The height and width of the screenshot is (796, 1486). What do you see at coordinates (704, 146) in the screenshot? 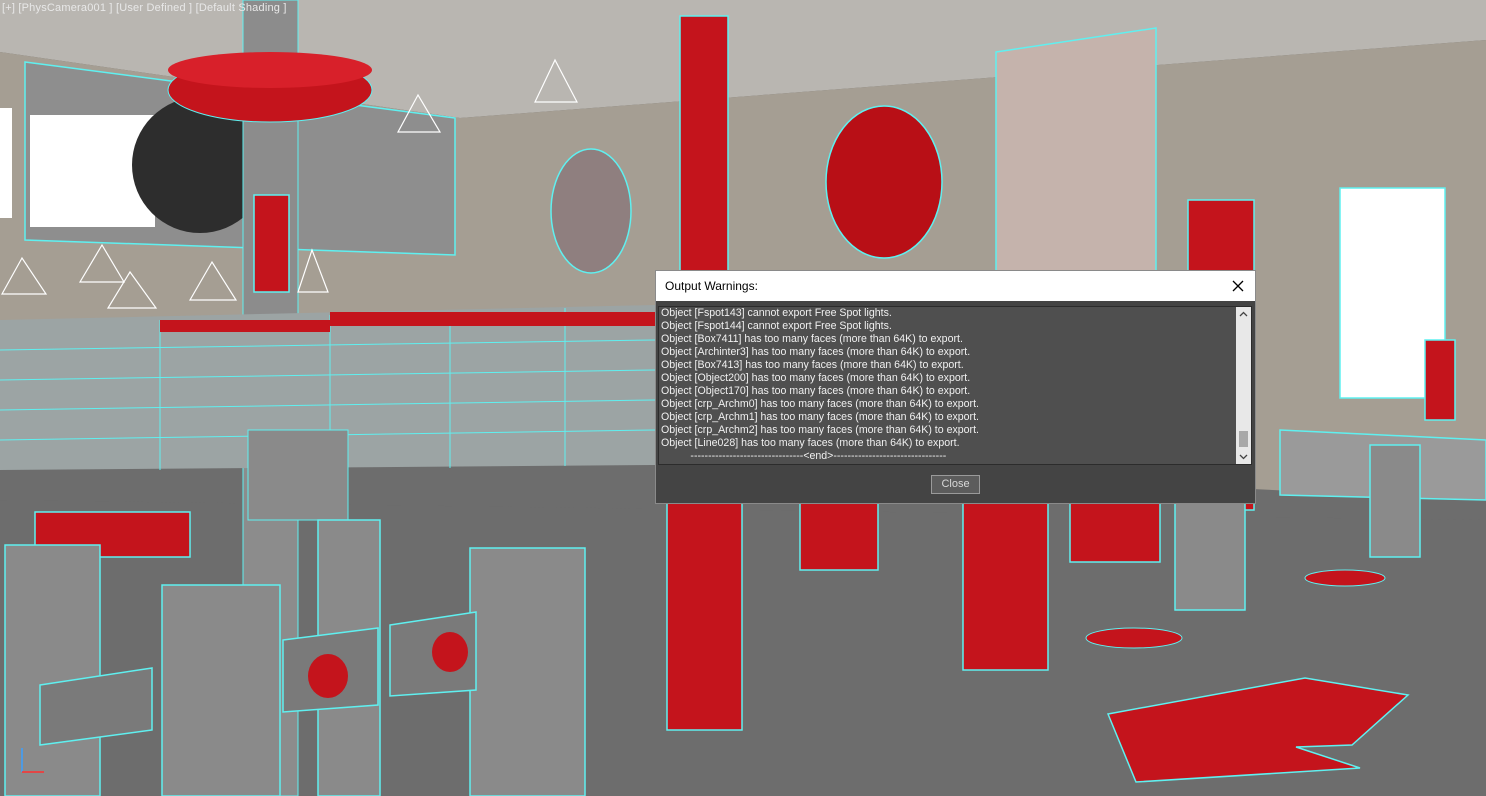
I see `red-banner` at bounding box center [704, 146].